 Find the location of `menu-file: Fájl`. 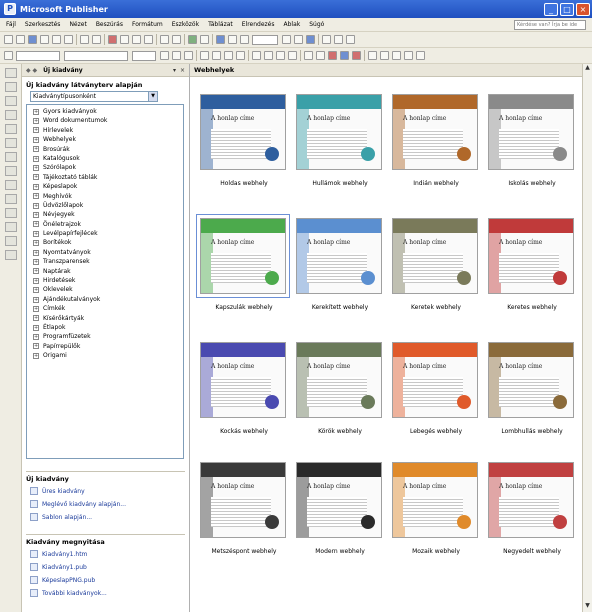

menu-file: Fájl is located at coordinates (11, 24).